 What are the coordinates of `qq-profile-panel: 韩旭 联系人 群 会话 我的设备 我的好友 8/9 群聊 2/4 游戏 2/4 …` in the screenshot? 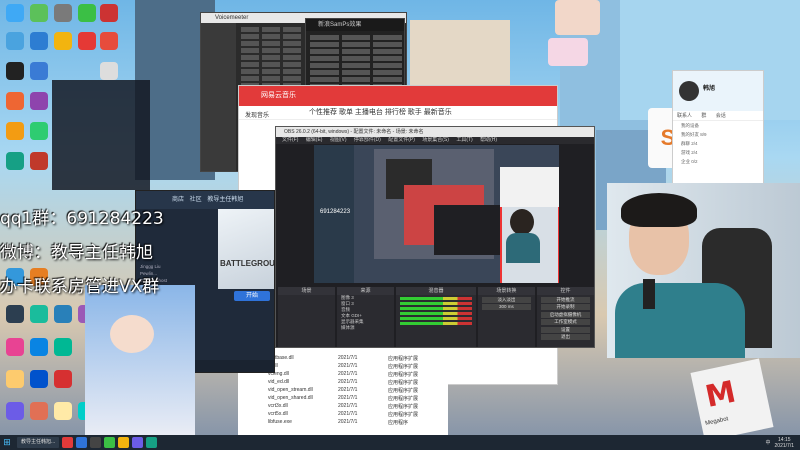 It's located at (718, 134).